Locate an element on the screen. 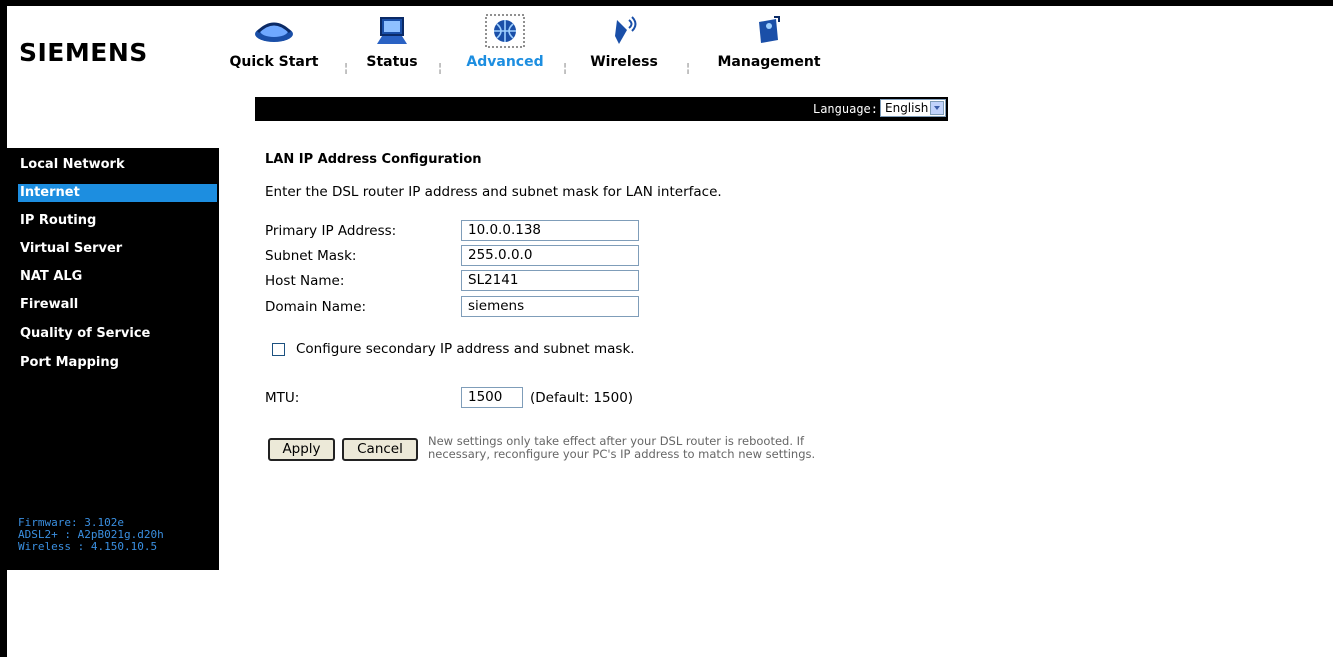  window-top-border is located at coordinates (666, 3).